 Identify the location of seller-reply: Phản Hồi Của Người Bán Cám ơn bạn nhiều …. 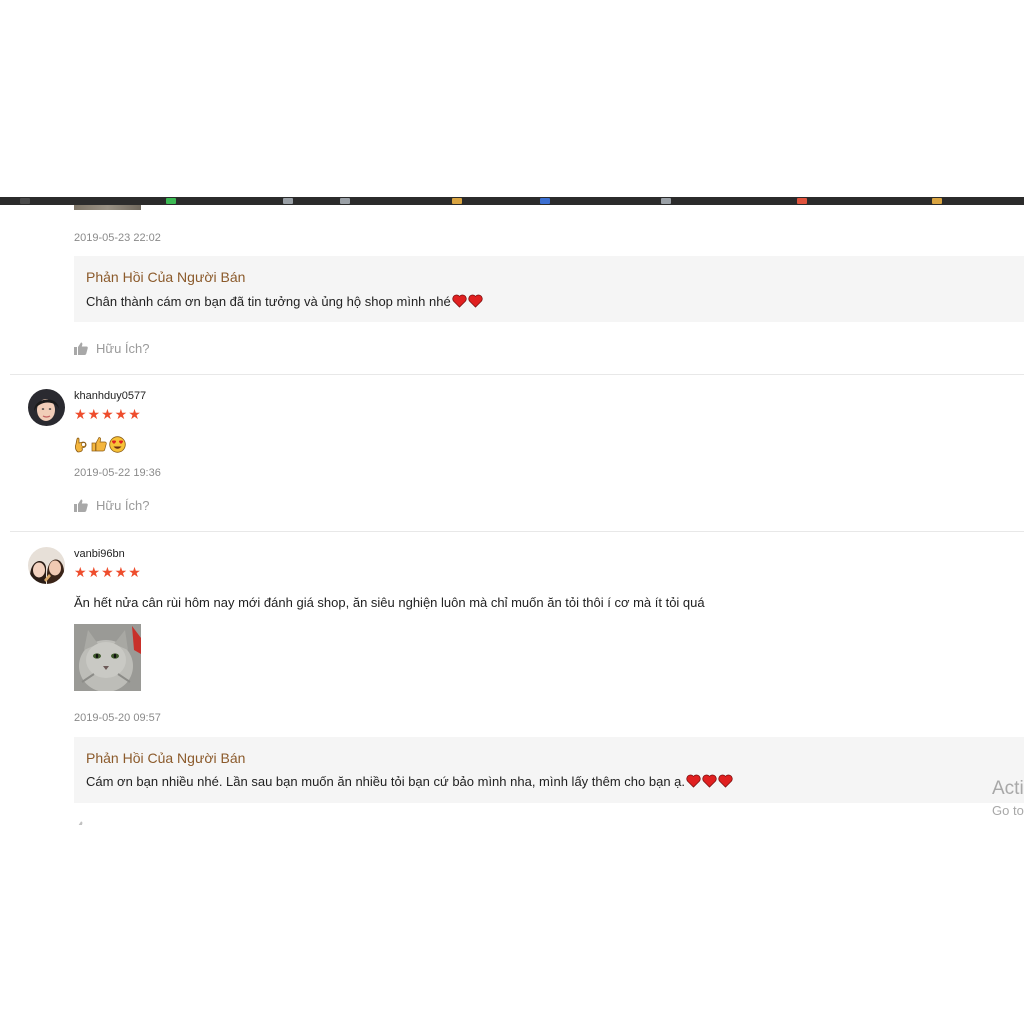
(549, 770).